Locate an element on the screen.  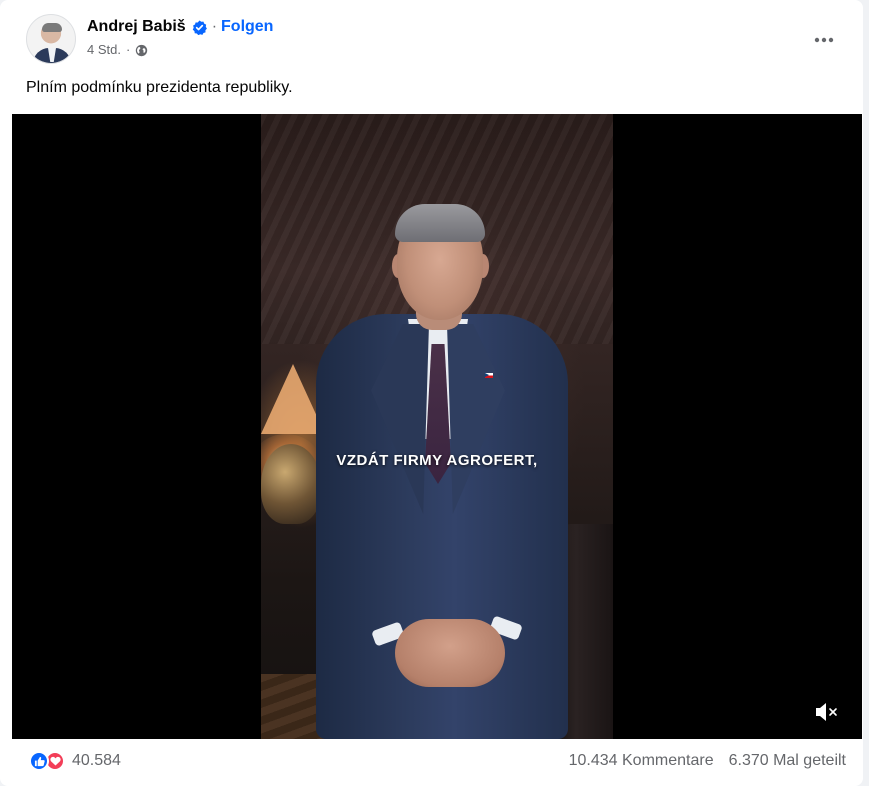
mute-button is located at coordinates (827, 712).